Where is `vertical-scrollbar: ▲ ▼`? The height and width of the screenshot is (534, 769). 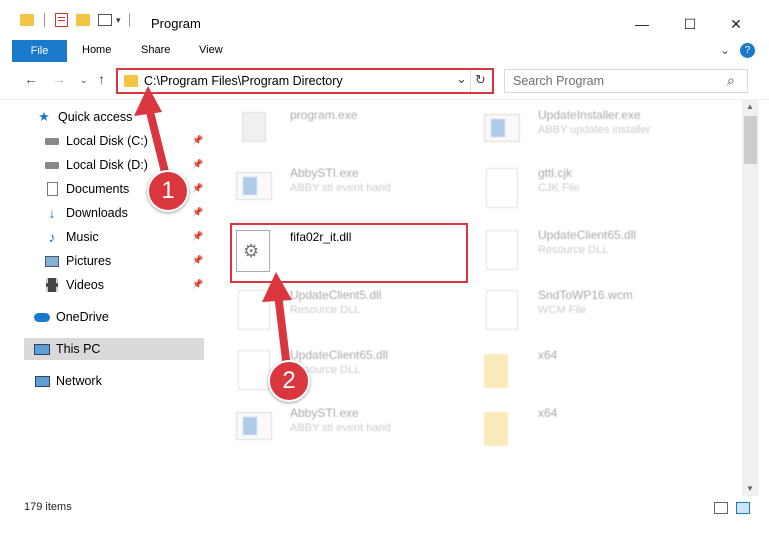 vertical-scrollbar: ▲ ▼ is located at coordinates (750, 298).